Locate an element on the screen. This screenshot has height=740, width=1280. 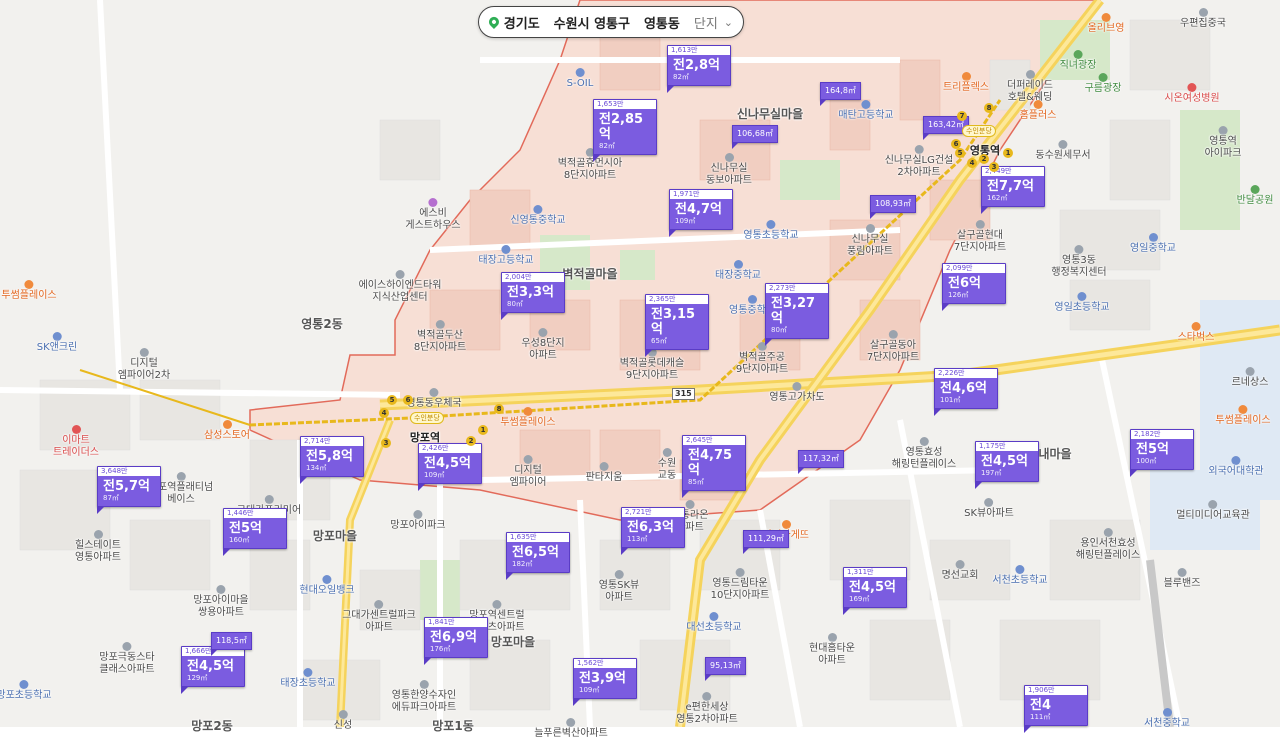
map-label: 에스비 게스트하우스 is located at coordinates (433, 215).